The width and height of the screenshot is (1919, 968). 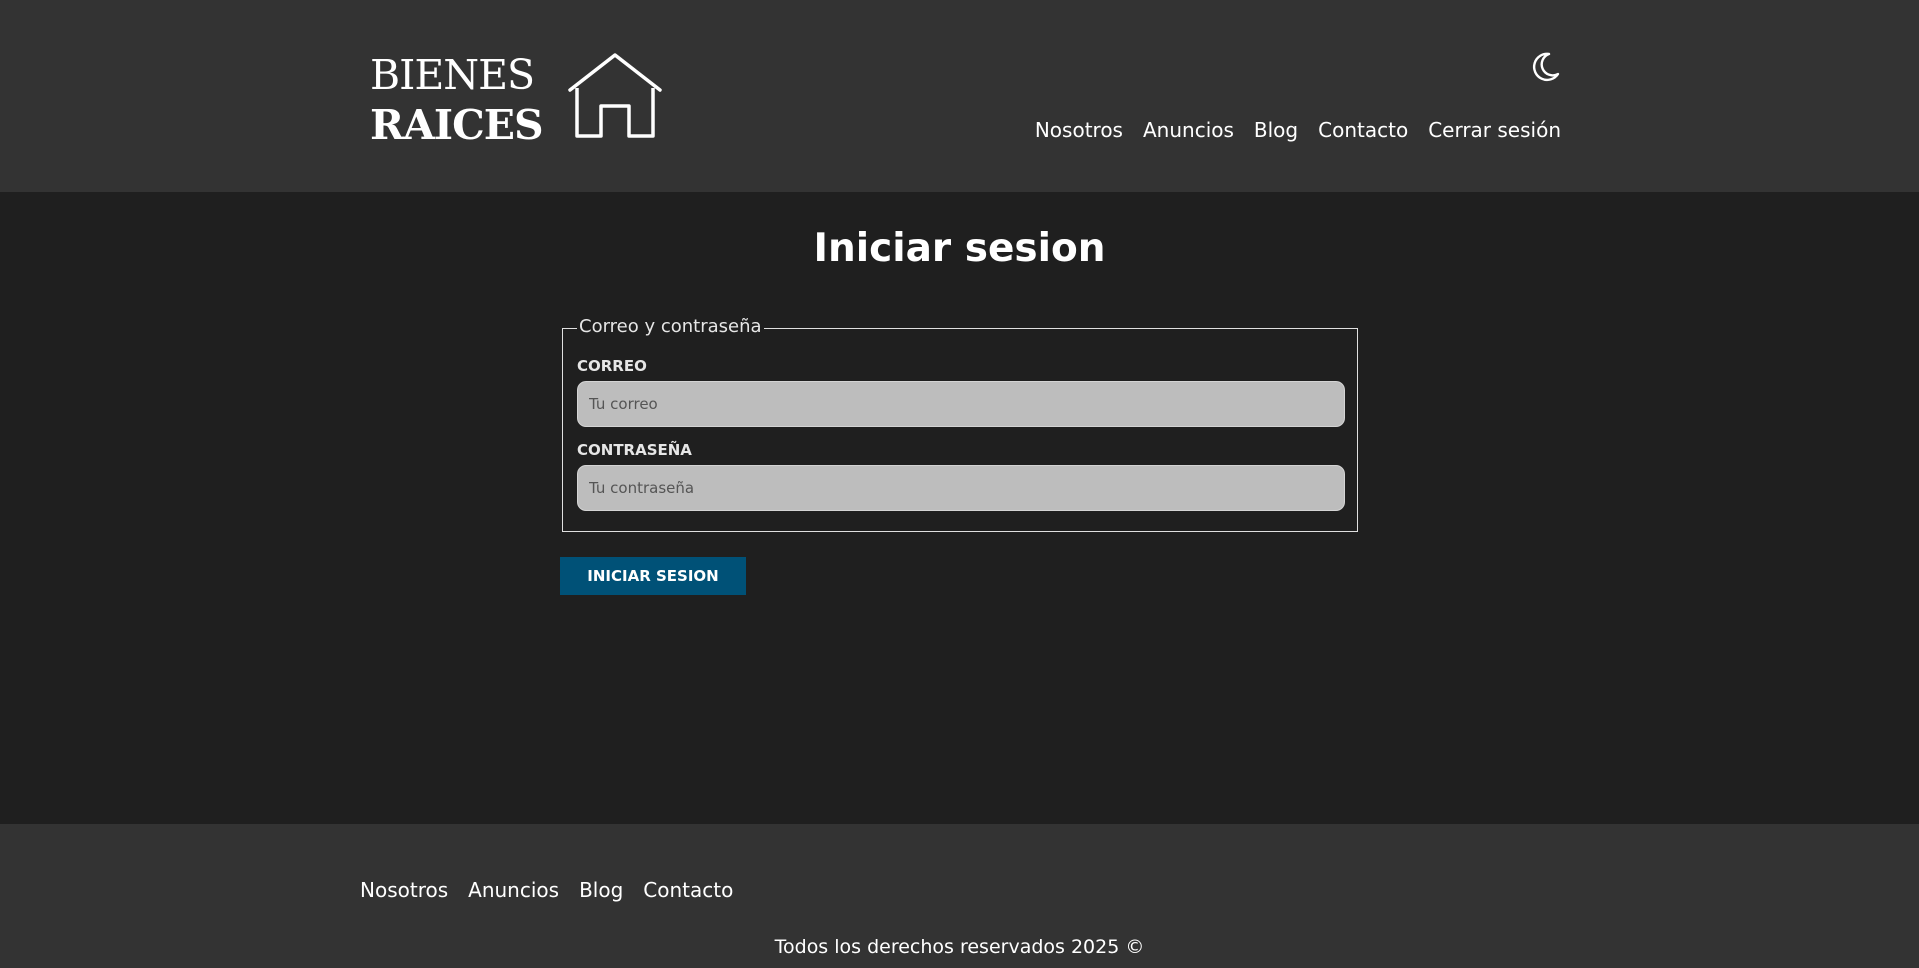 What do you see at coordinates (959, 947) in the screenshot?
I see `copyright-text: Todos los derechos reservados 2025 ©` at bounding box center [959, 947].